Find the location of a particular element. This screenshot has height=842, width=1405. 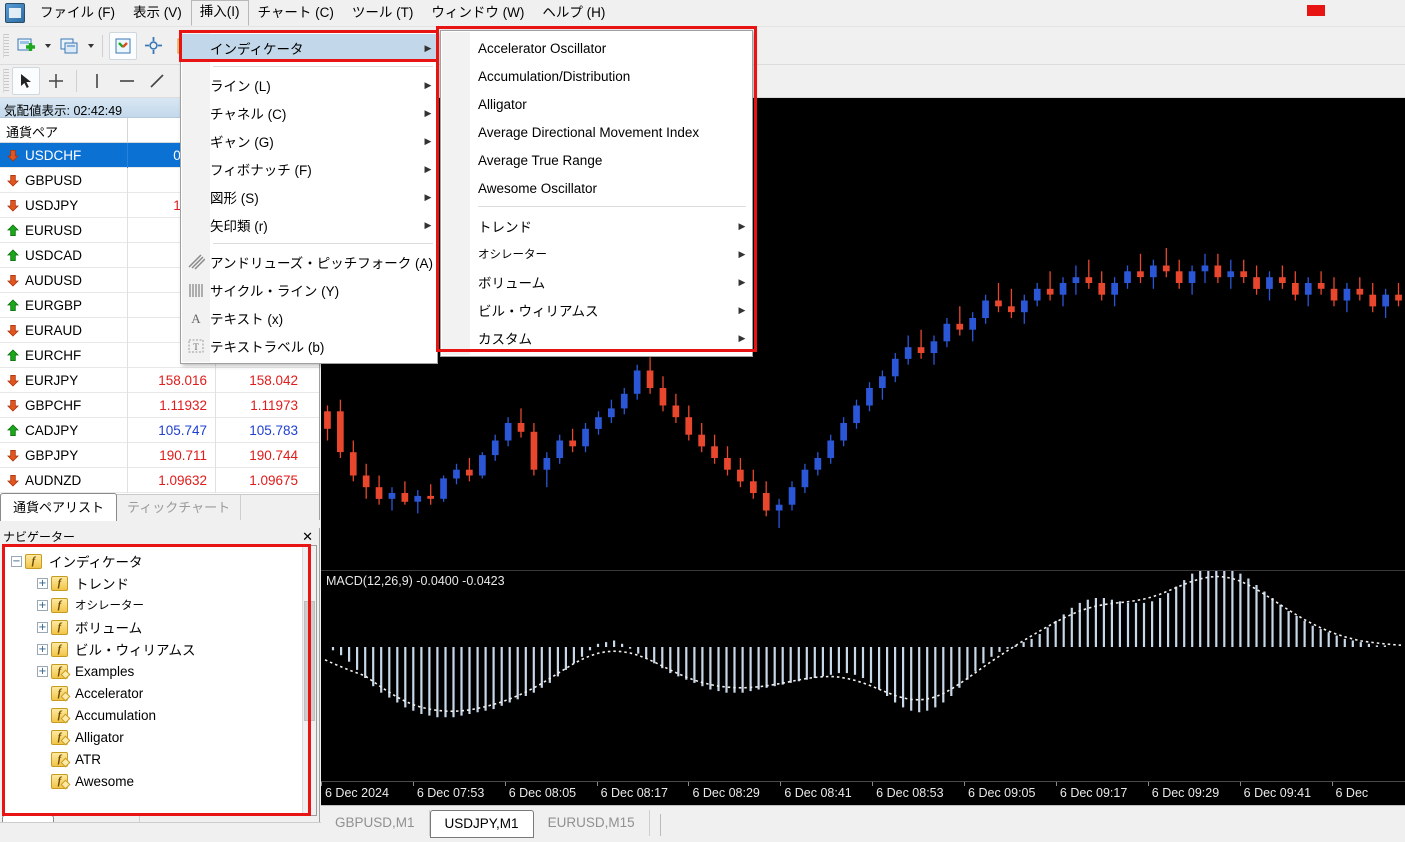

menu-chart: チャート (C) is located at coordinates (296, 13).